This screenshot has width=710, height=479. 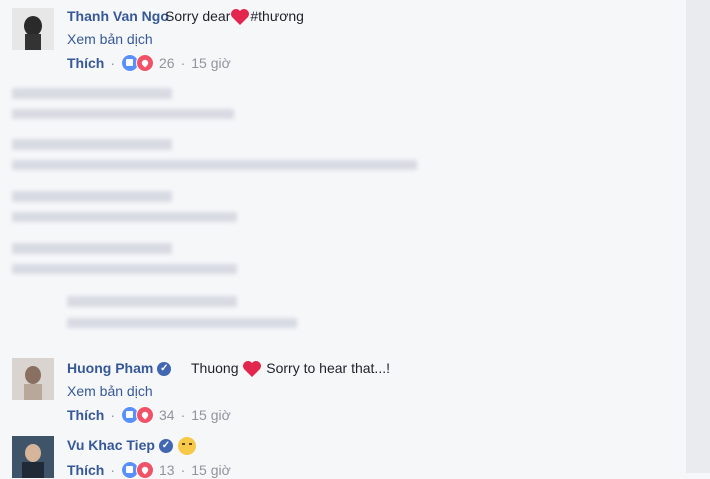 What do you see at coordinates (167, 415) in the screenshot?
I see `reaction-count: 34` at bounding box center [167, 415].